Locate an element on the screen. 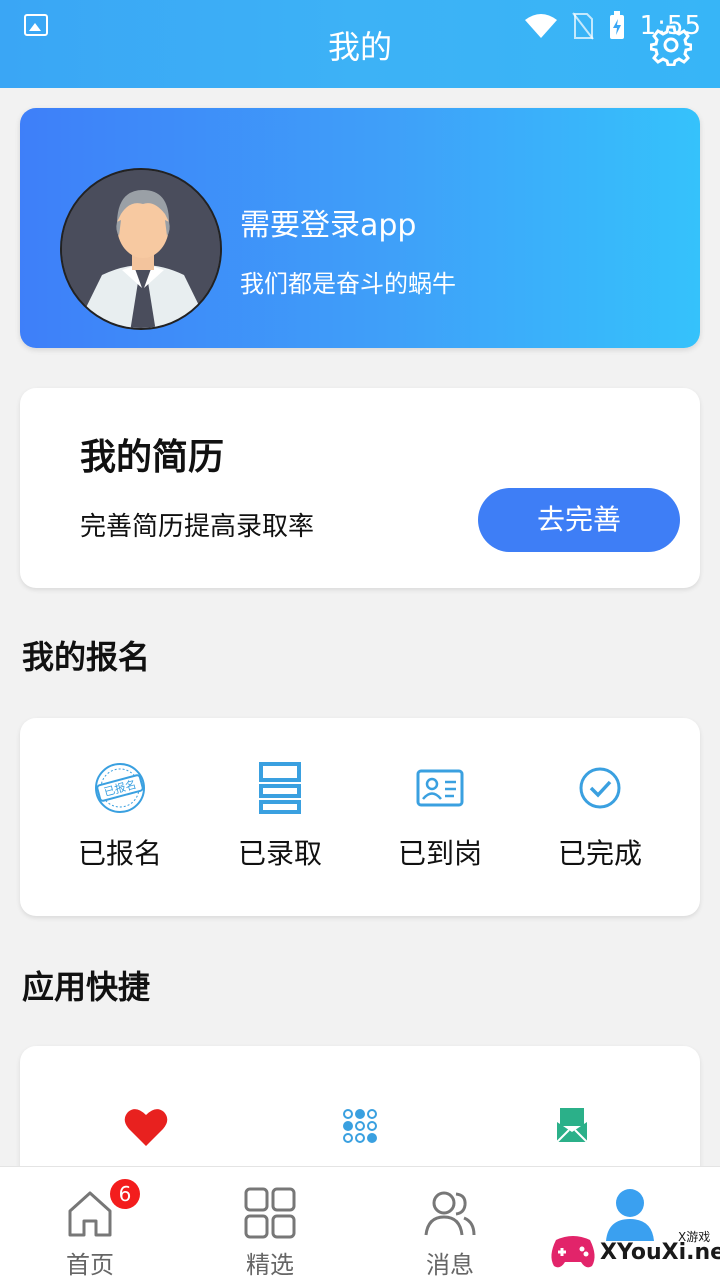  signup-card: 已报名 已报名 已录取 已到岗 已完成 is located at coordinates (360, 817).